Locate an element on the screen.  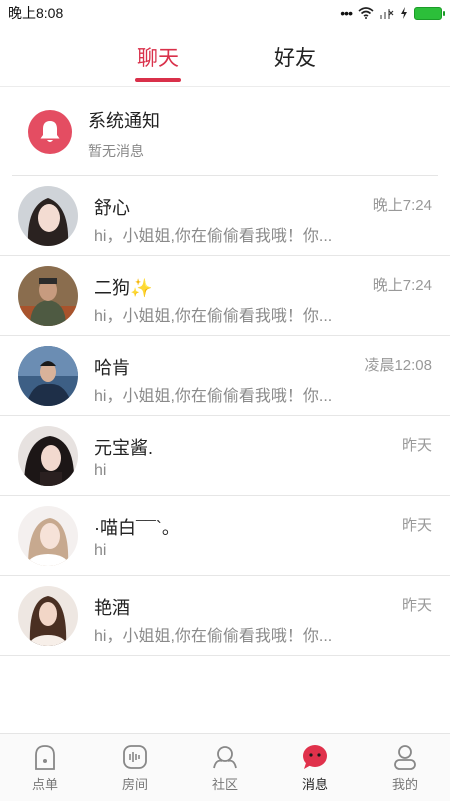
tab-friends: 好友 is located at coordinates (295, 57).